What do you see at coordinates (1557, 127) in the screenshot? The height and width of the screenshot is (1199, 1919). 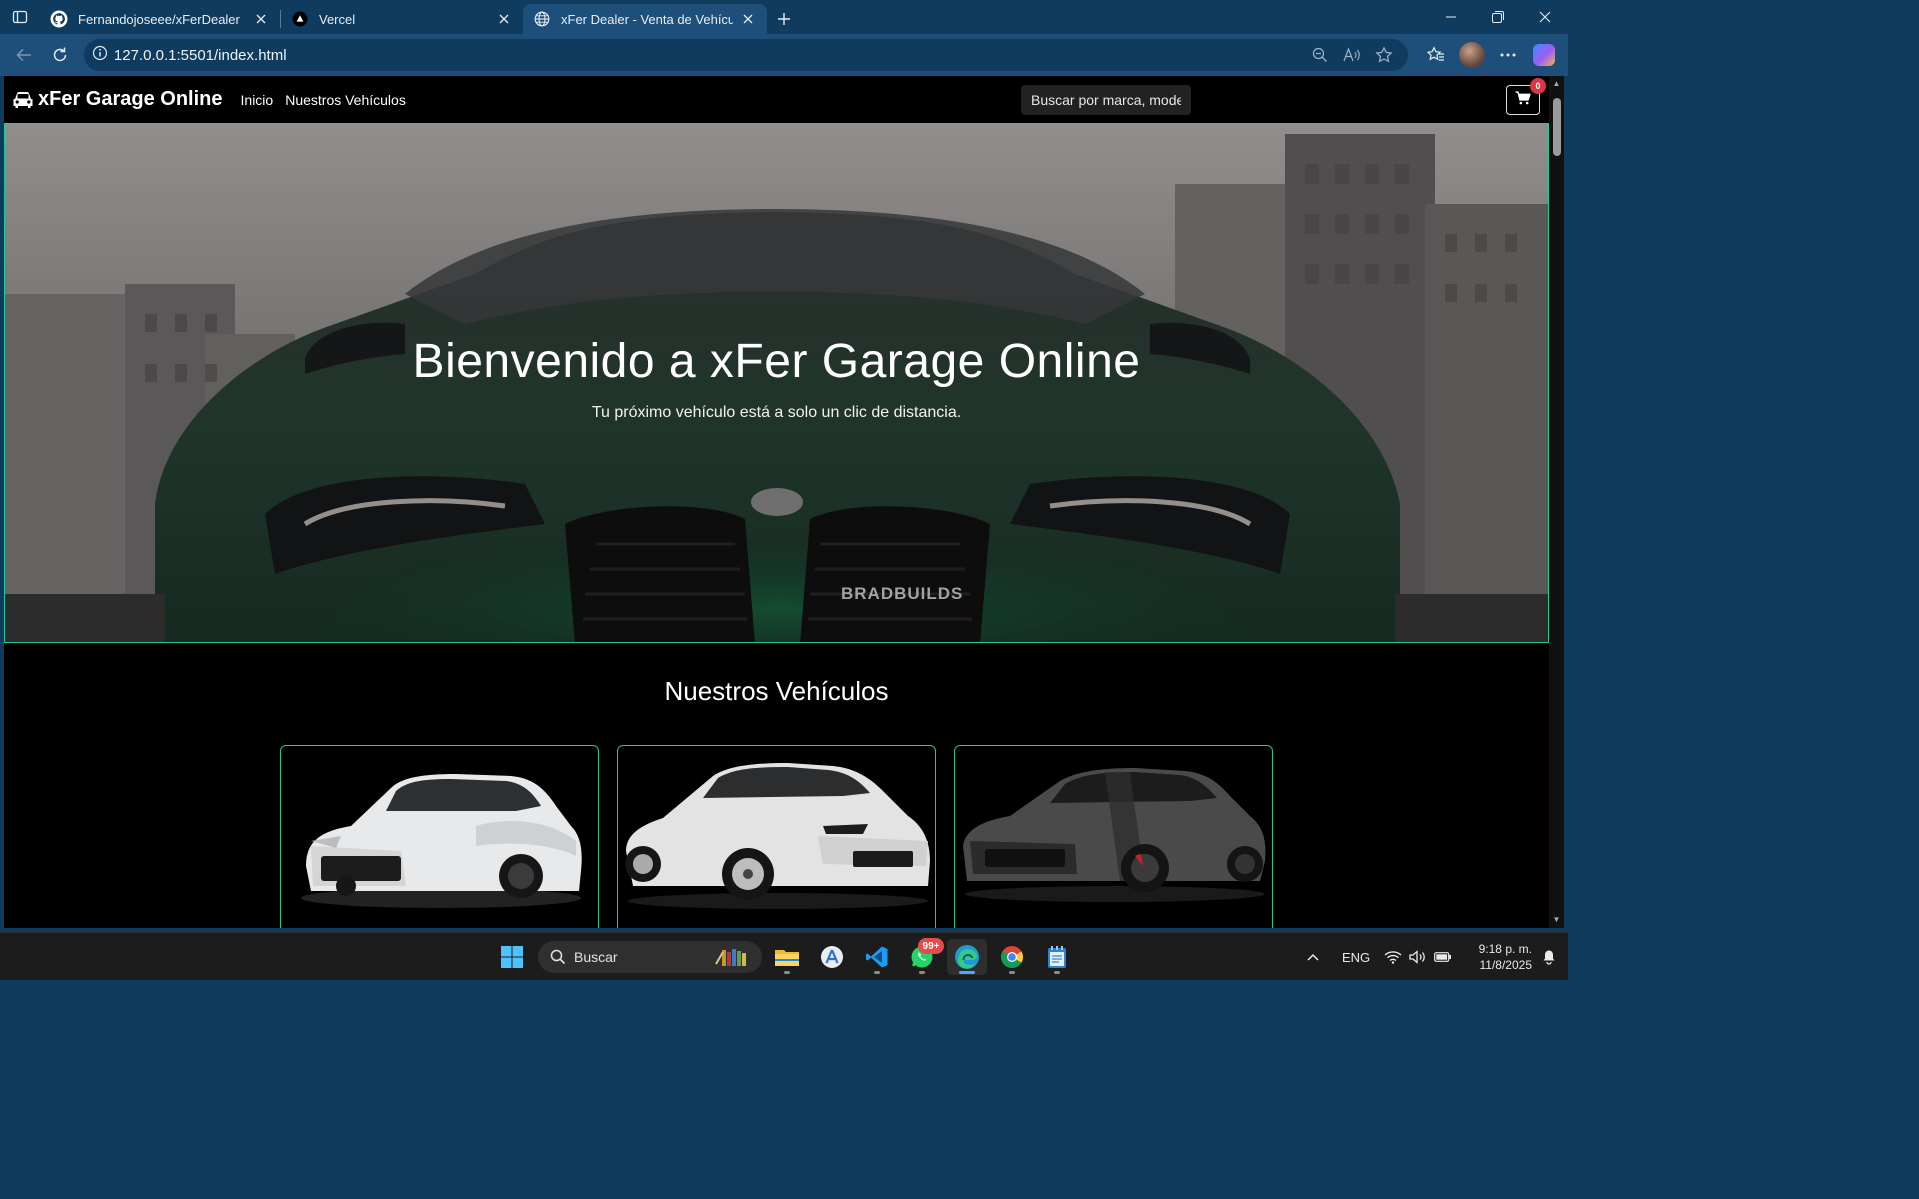 I see `scrollbar-thumb` at bounding box center [1557, 127].